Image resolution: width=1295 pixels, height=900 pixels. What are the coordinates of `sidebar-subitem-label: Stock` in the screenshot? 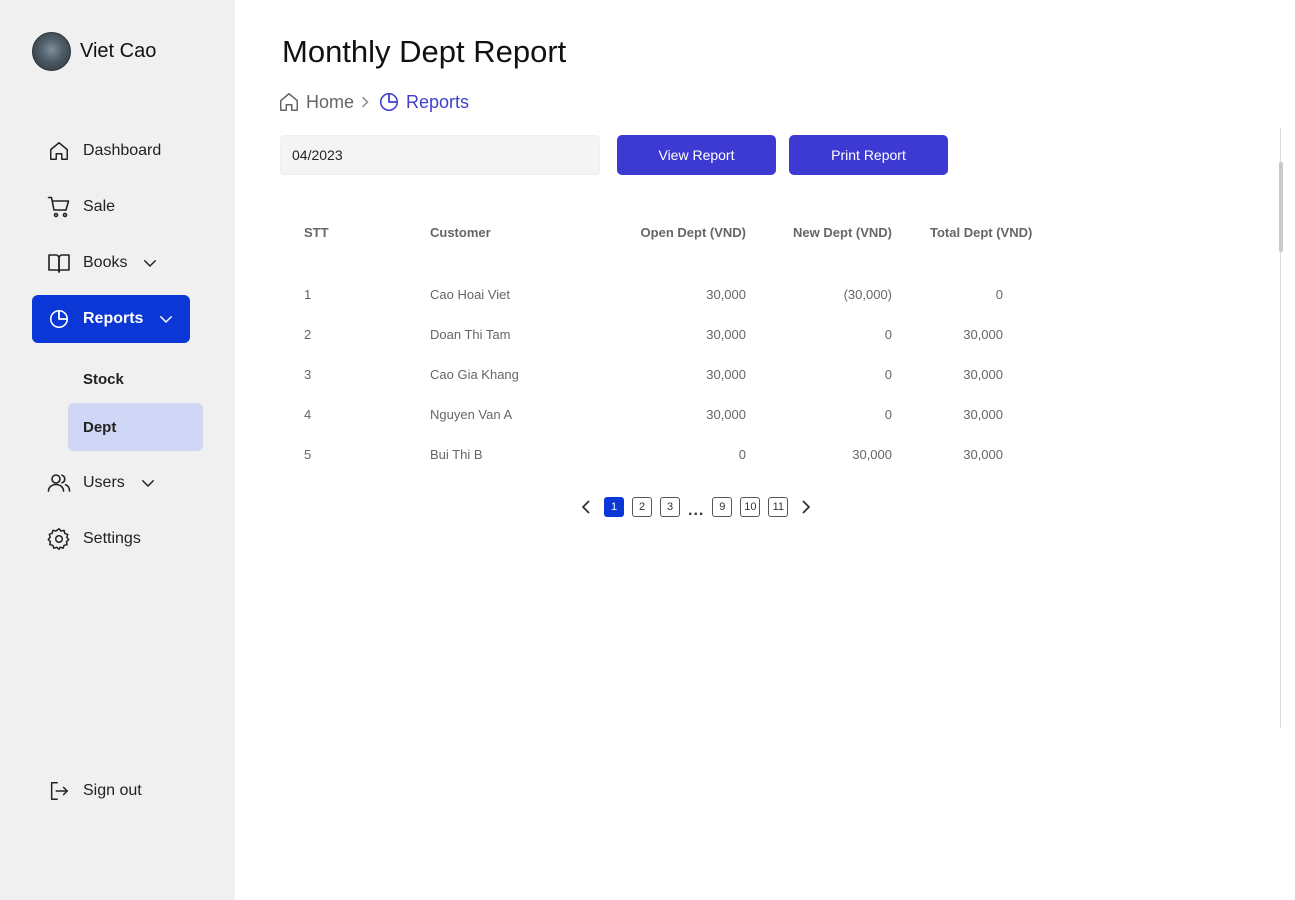 It's located at (103, 379).